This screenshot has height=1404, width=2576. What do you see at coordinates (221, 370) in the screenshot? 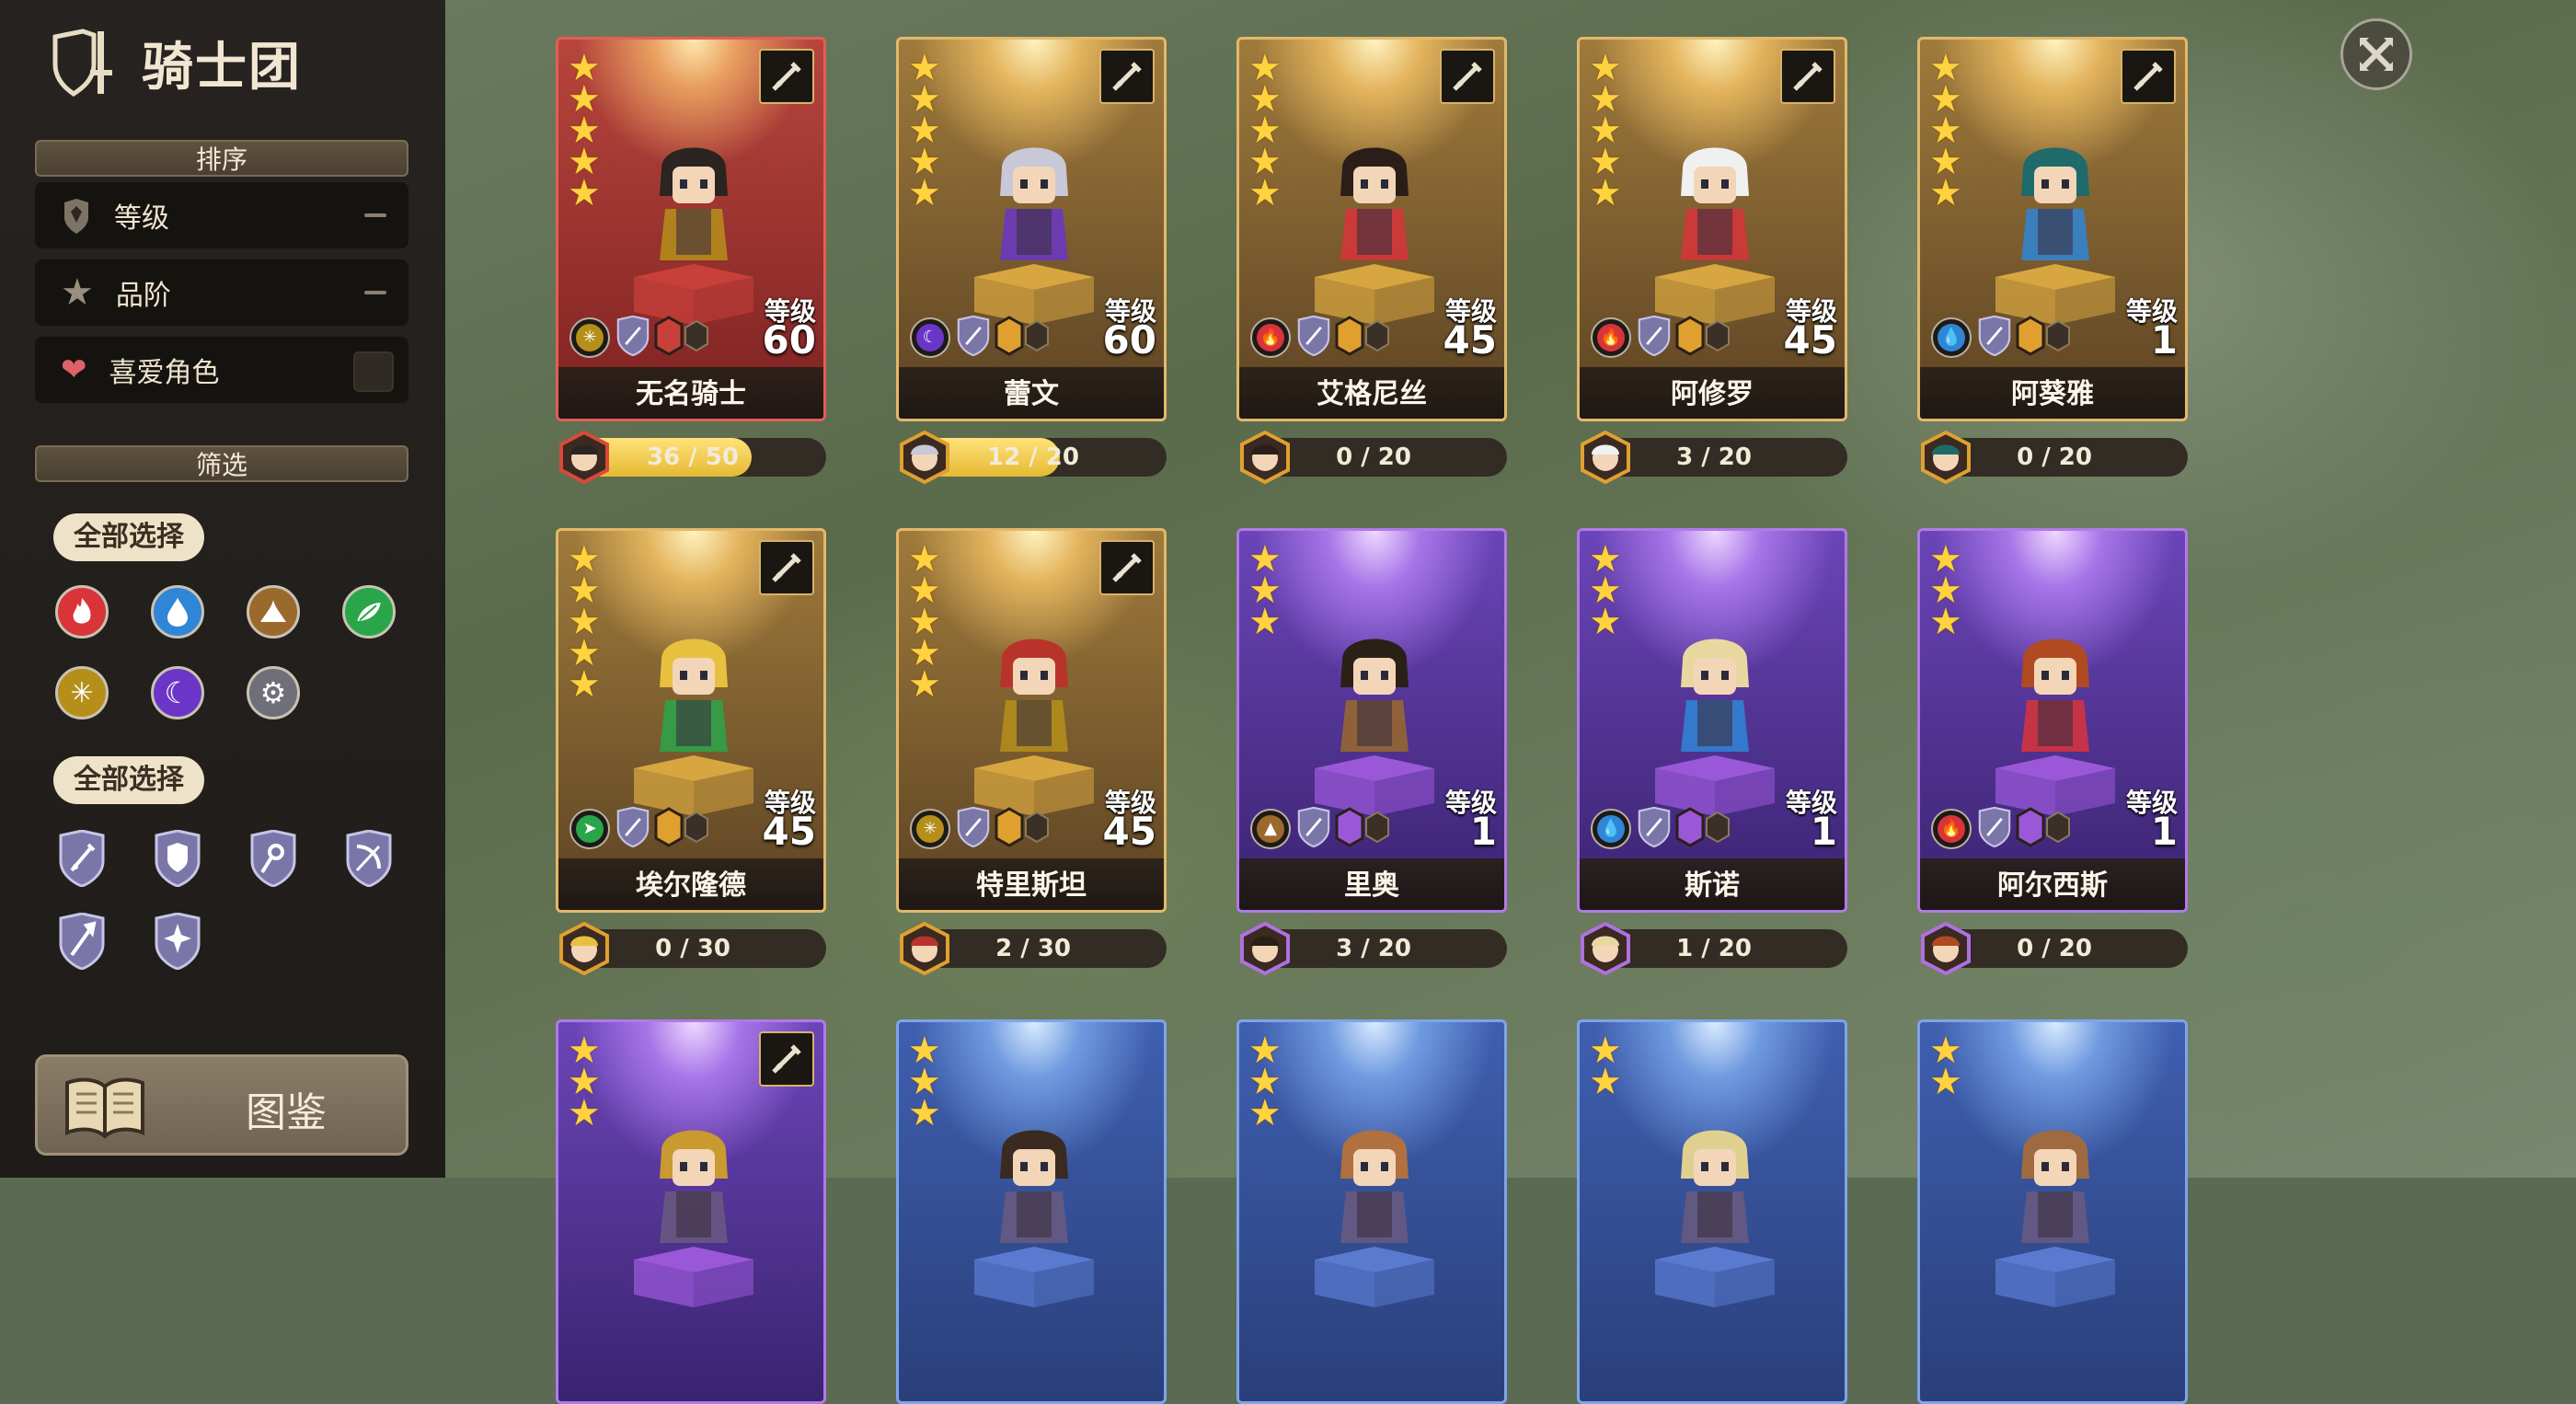
I see `sort-favorite: ❤ 喜爱角色` at bounding box center [221, 370].